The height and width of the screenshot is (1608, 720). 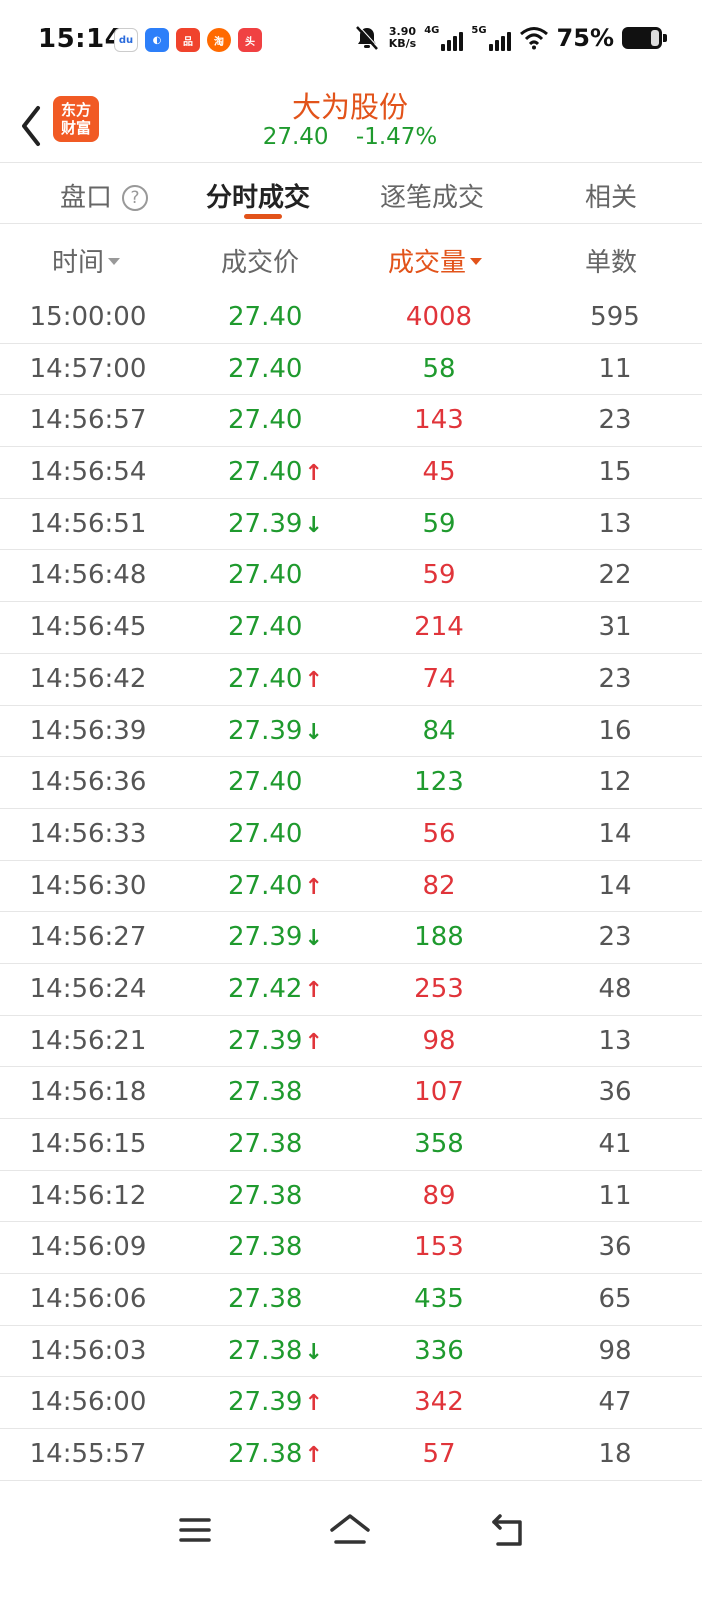 What do you see at coordinates (135, 198) in the screenshot?
I see `help-icon: ?` at bounding box center [135, 198].